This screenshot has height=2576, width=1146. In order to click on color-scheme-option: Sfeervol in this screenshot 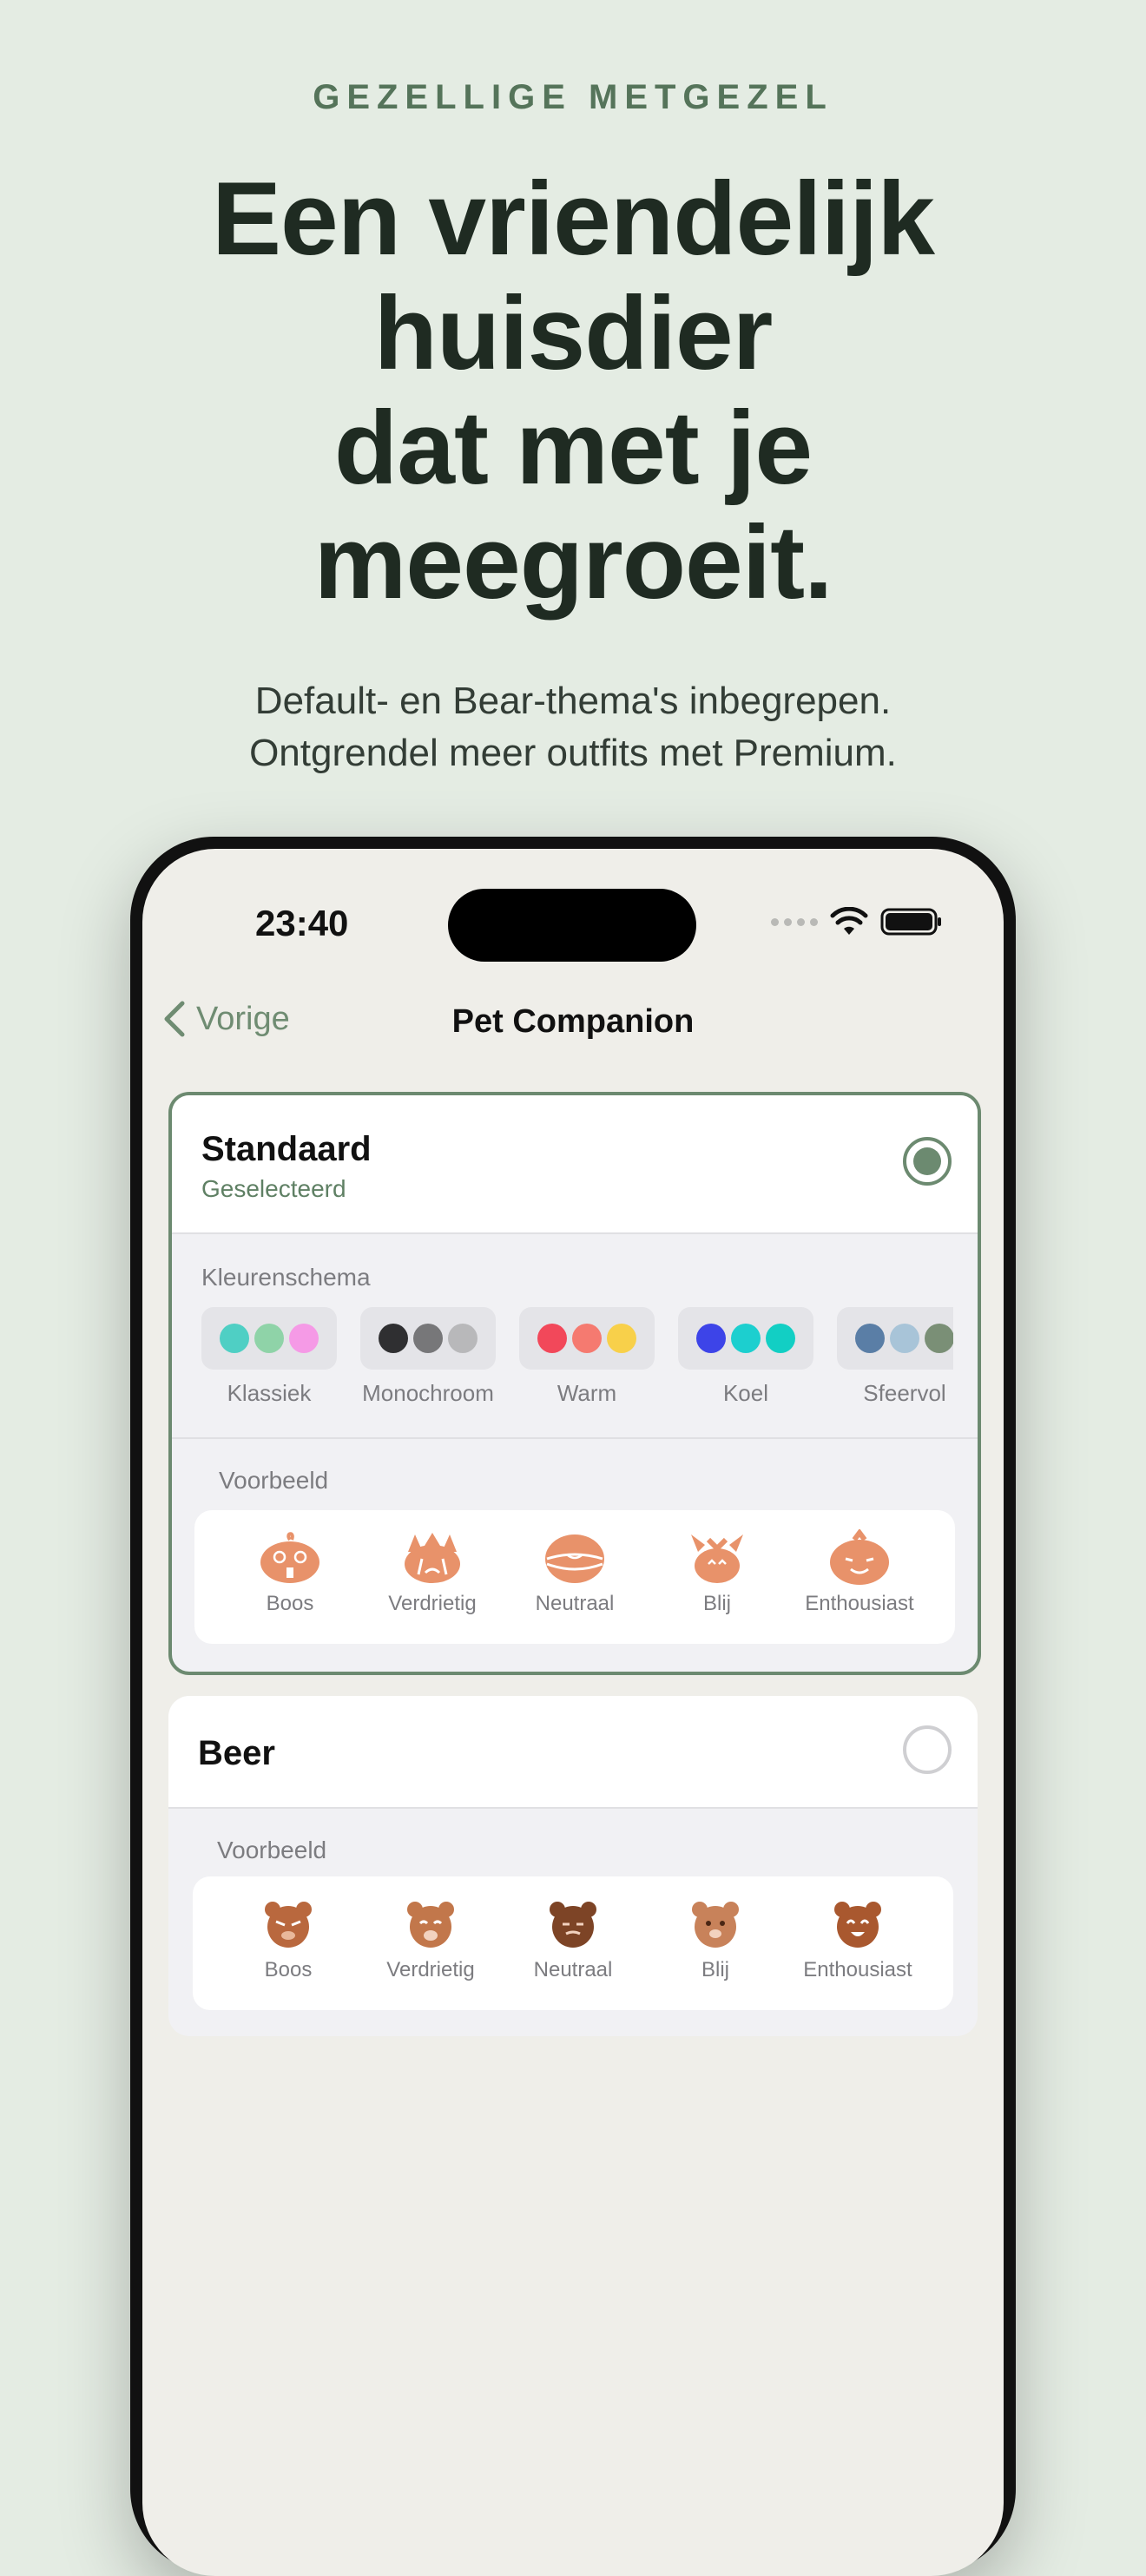, I will do `click(895, 1357)`.